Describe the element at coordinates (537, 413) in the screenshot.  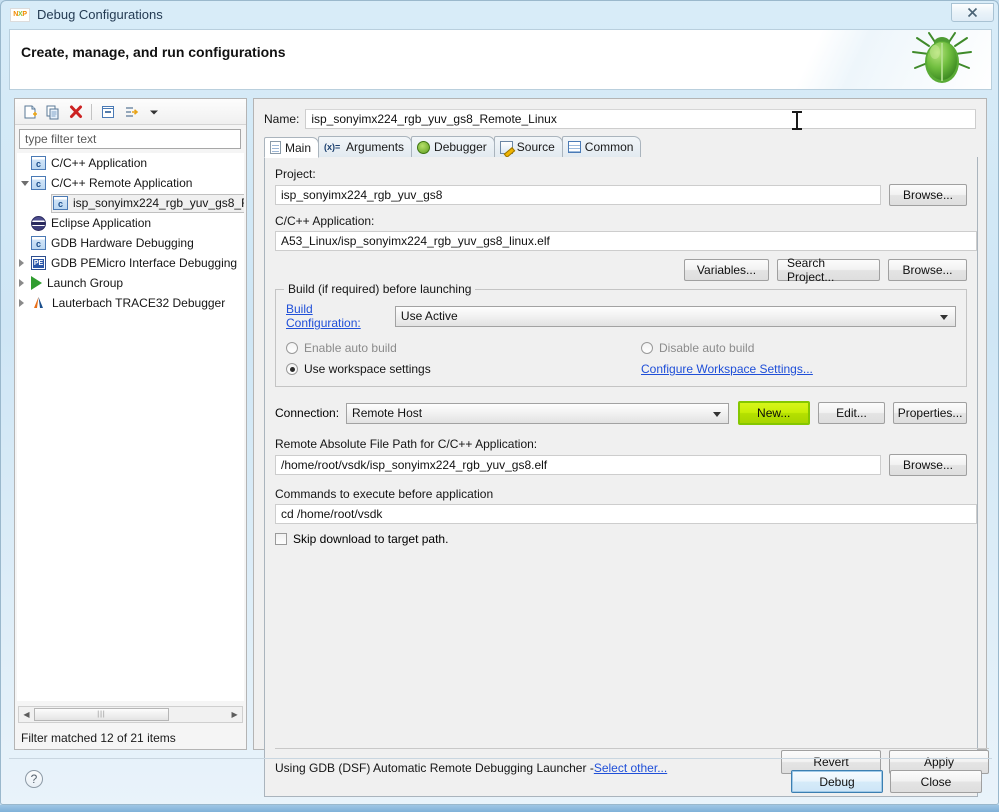
I see `connection-combo: Remote Host` at that location.